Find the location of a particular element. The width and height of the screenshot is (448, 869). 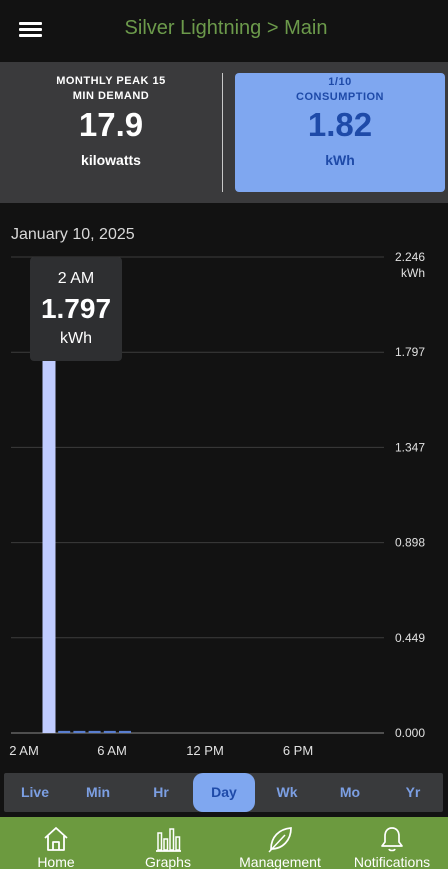

bar-chart-icon is located at coordinates (168, 840).